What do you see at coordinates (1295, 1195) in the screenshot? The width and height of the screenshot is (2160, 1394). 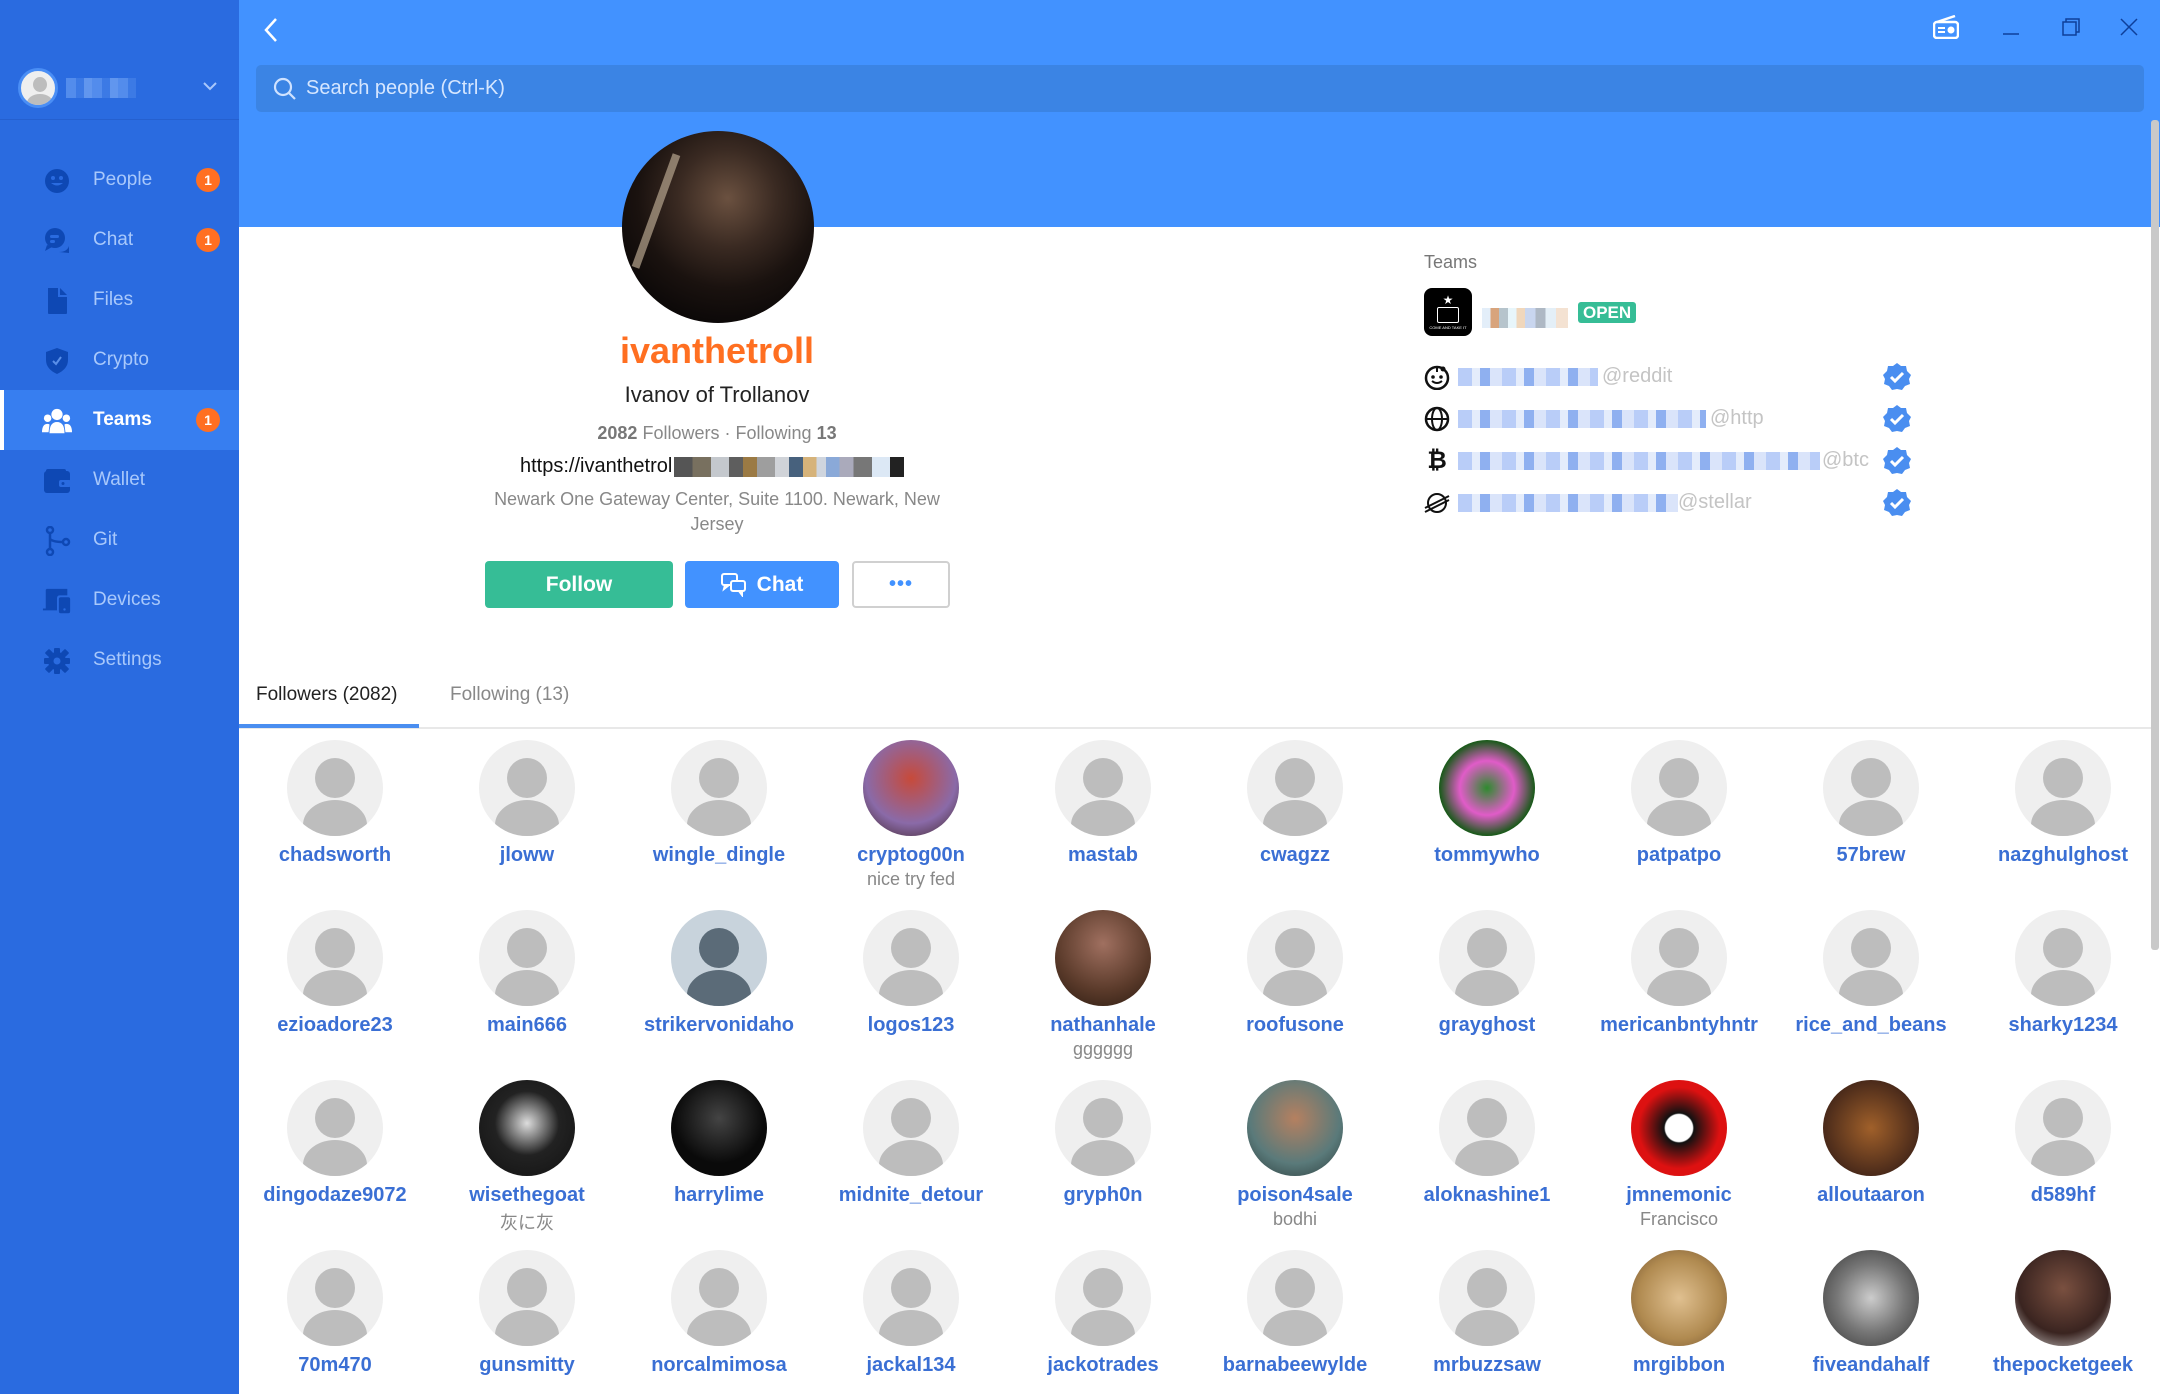 I see `follower-username: poison4sale` at bounding box center [1295, 1195].